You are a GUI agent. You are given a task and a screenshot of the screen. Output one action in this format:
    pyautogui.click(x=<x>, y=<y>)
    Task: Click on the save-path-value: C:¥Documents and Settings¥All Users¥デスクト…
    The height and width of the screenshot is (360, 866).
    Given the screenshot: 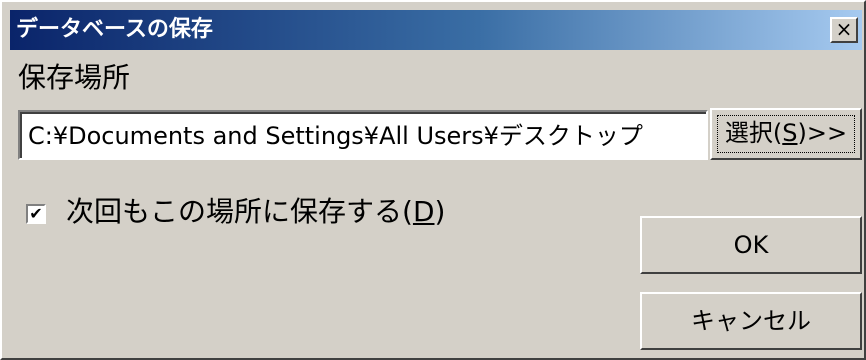 What is the action you would take?
    pyautogui.click(x=363, y=135)
    